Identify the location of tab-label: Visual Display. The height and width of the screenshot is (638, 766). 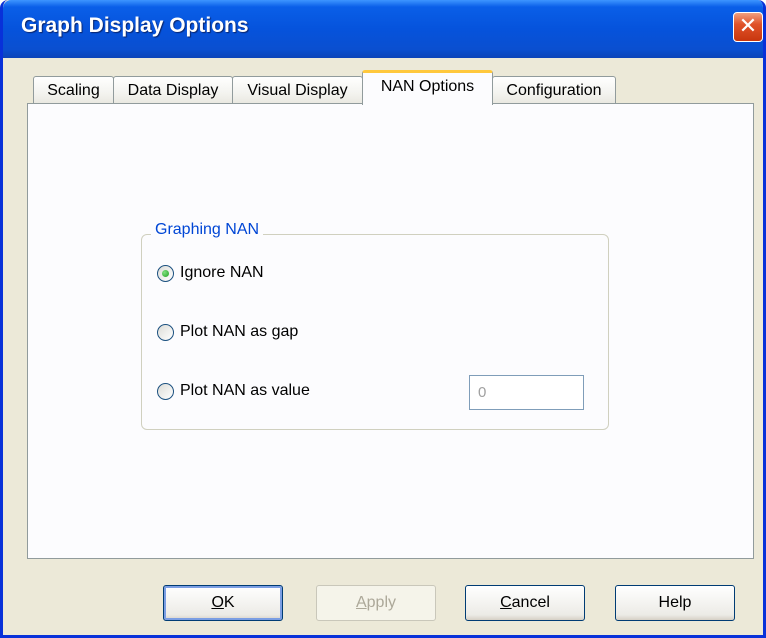
(297, 90).